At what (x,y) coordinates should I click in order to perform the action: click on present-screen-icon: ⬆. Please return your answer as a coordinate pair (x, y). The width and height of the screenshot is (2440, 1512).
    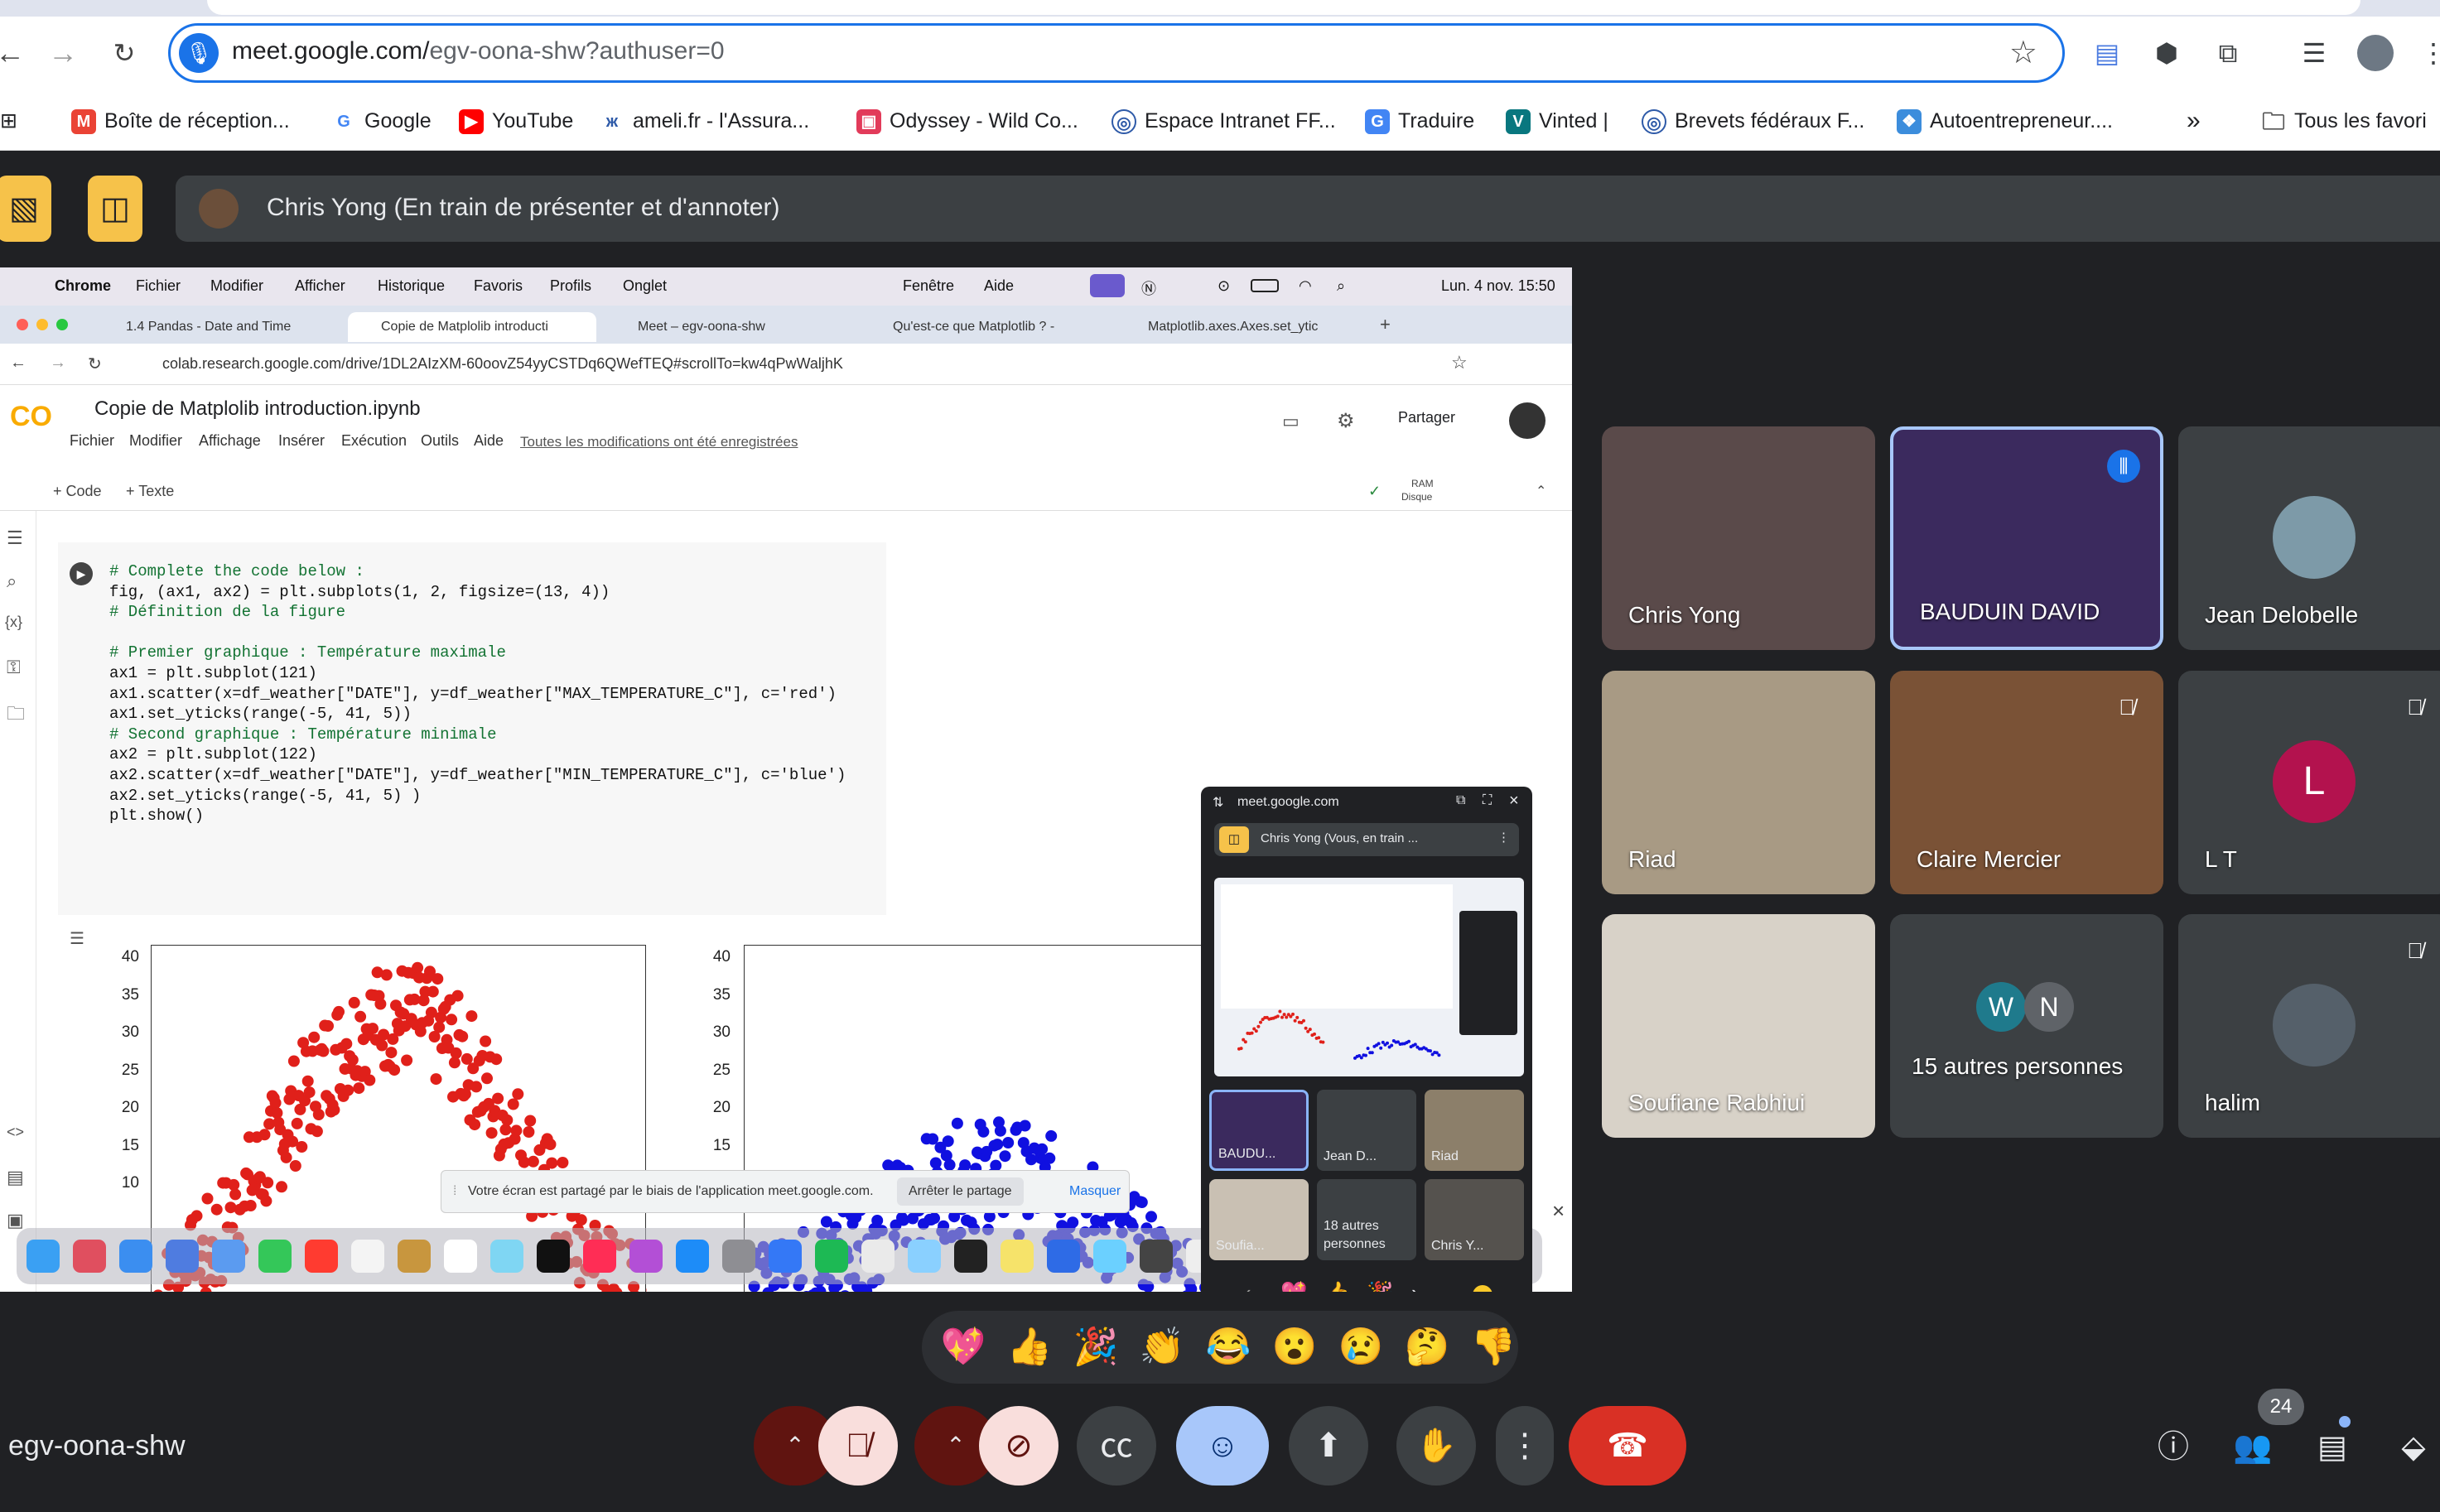
    Looking at the image, I should click on (1329, 1446).